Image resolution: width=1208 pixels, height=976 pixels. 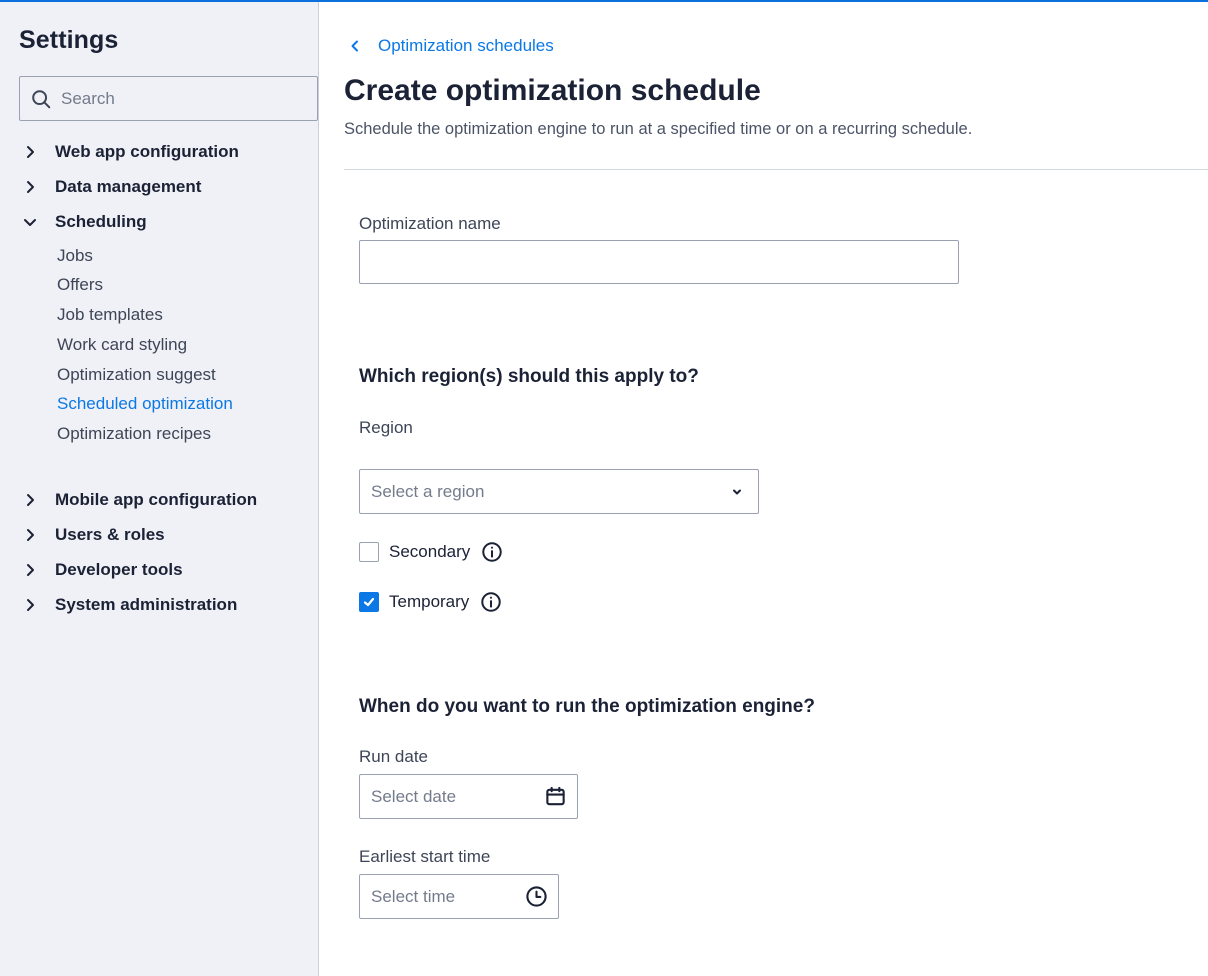 What do you see at coordinates (425, 856) in the screenshot?
I see `start-time-label: Earliest start time` at bounding box center [425, 856].